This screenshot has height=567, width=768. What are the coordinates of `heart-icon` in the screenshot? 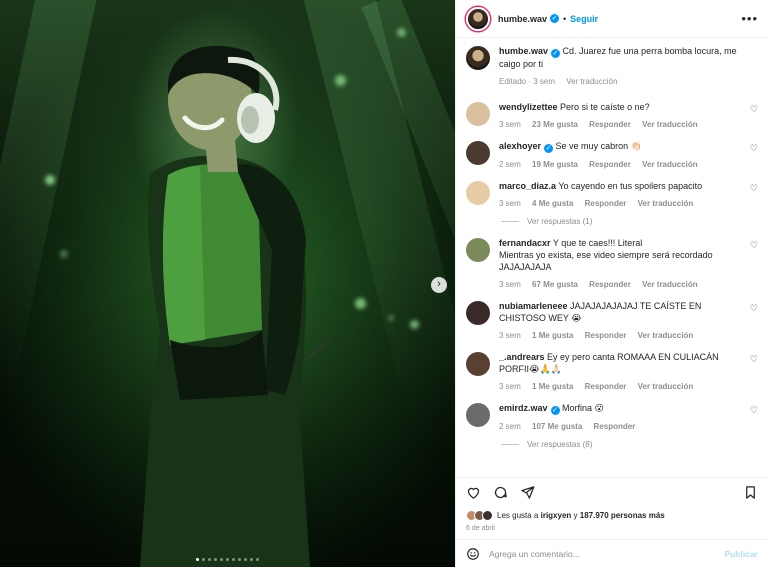 It's located at (473, 492).